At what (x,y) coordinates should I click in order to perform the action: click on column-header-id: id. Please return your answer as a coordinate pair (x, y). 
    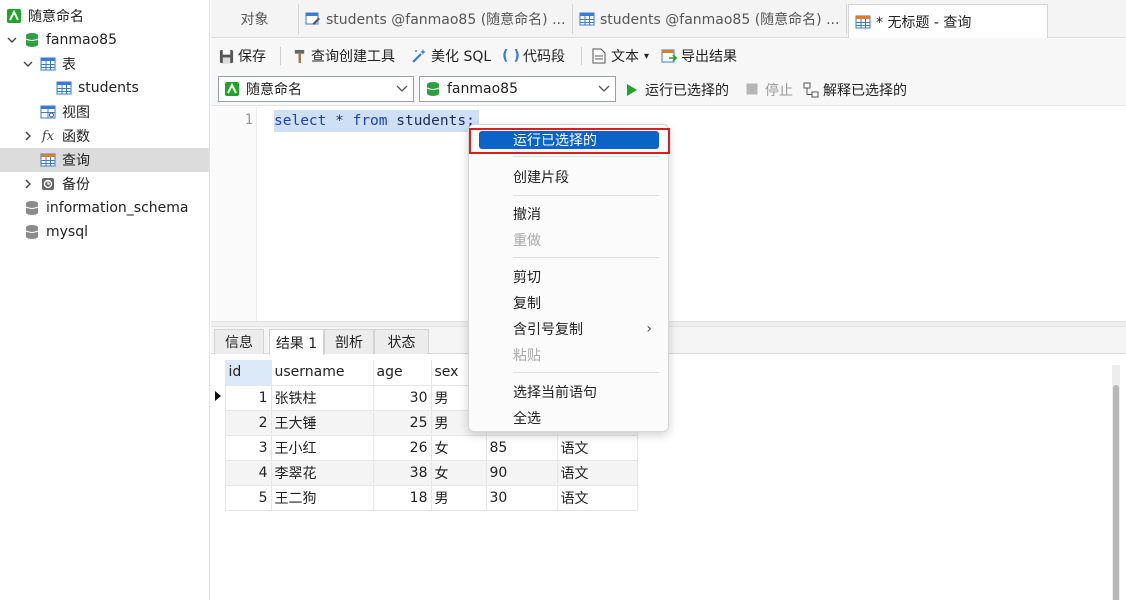
    Looking at the image, I should click on (248, 373).